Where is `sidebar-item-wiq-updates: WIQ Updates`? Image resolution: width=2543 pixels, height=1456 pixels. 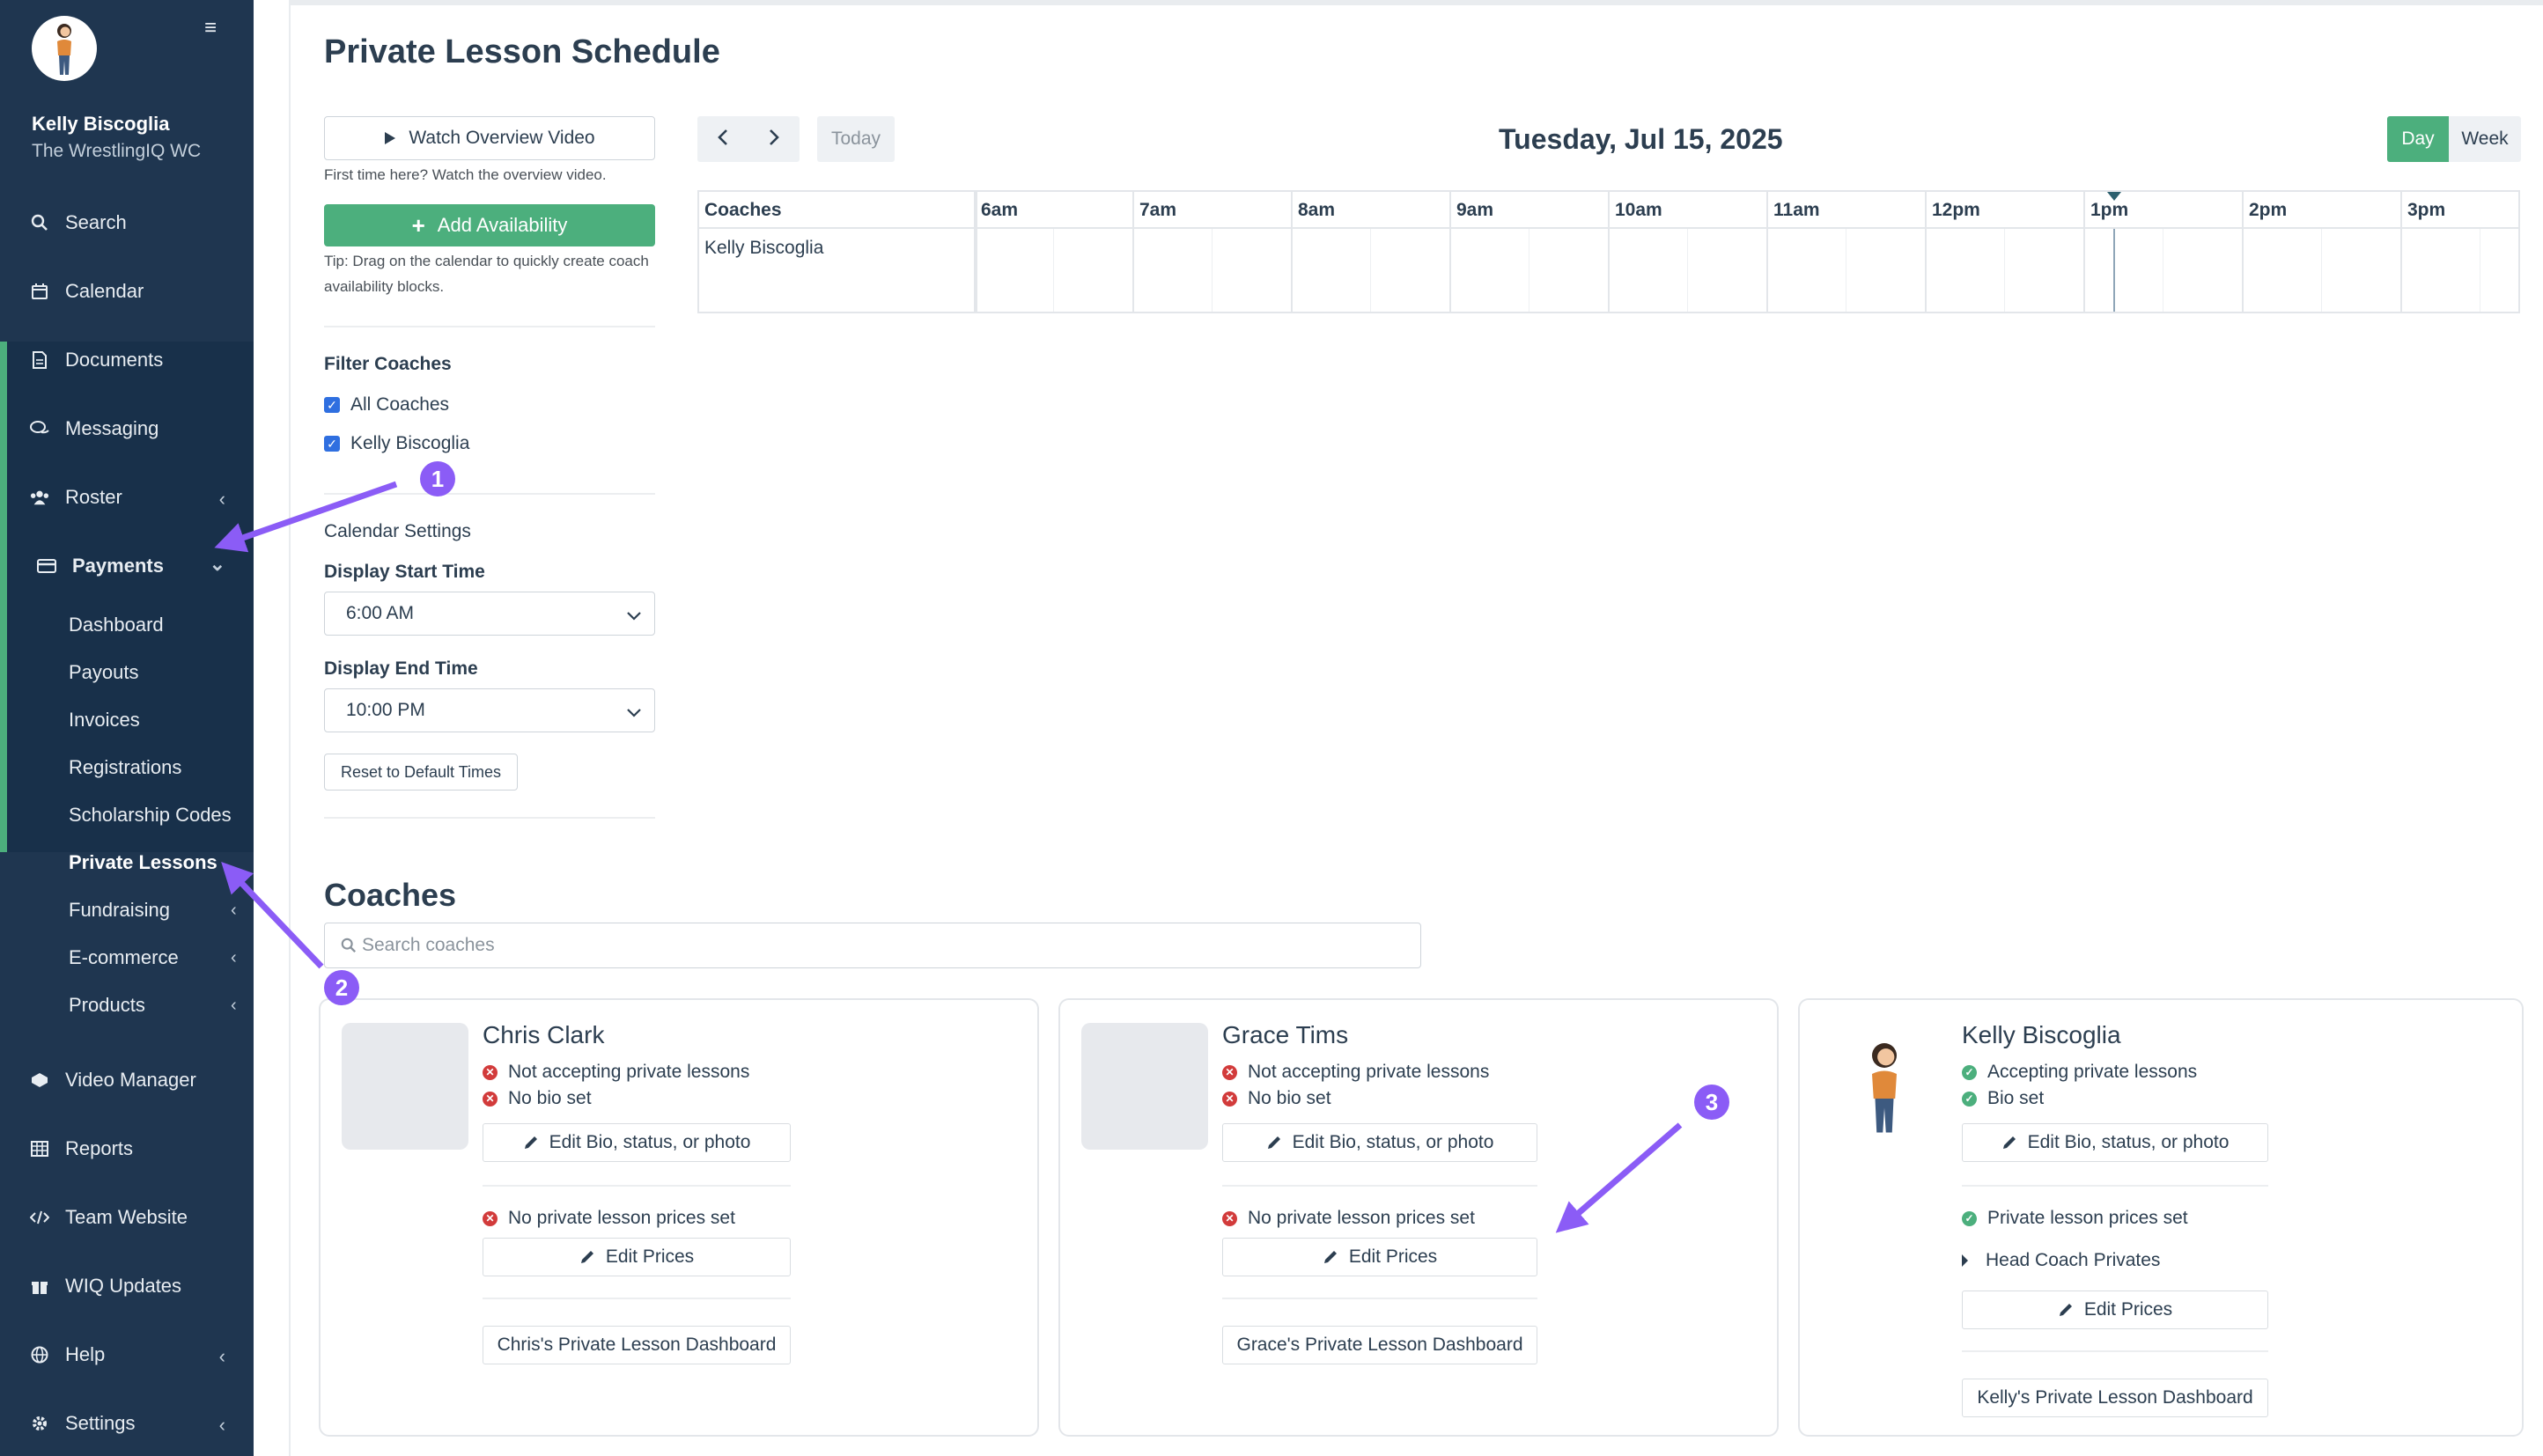 sidebar-item-wiq-updates: WIQ Updates is located at coordinates (127, 1287).